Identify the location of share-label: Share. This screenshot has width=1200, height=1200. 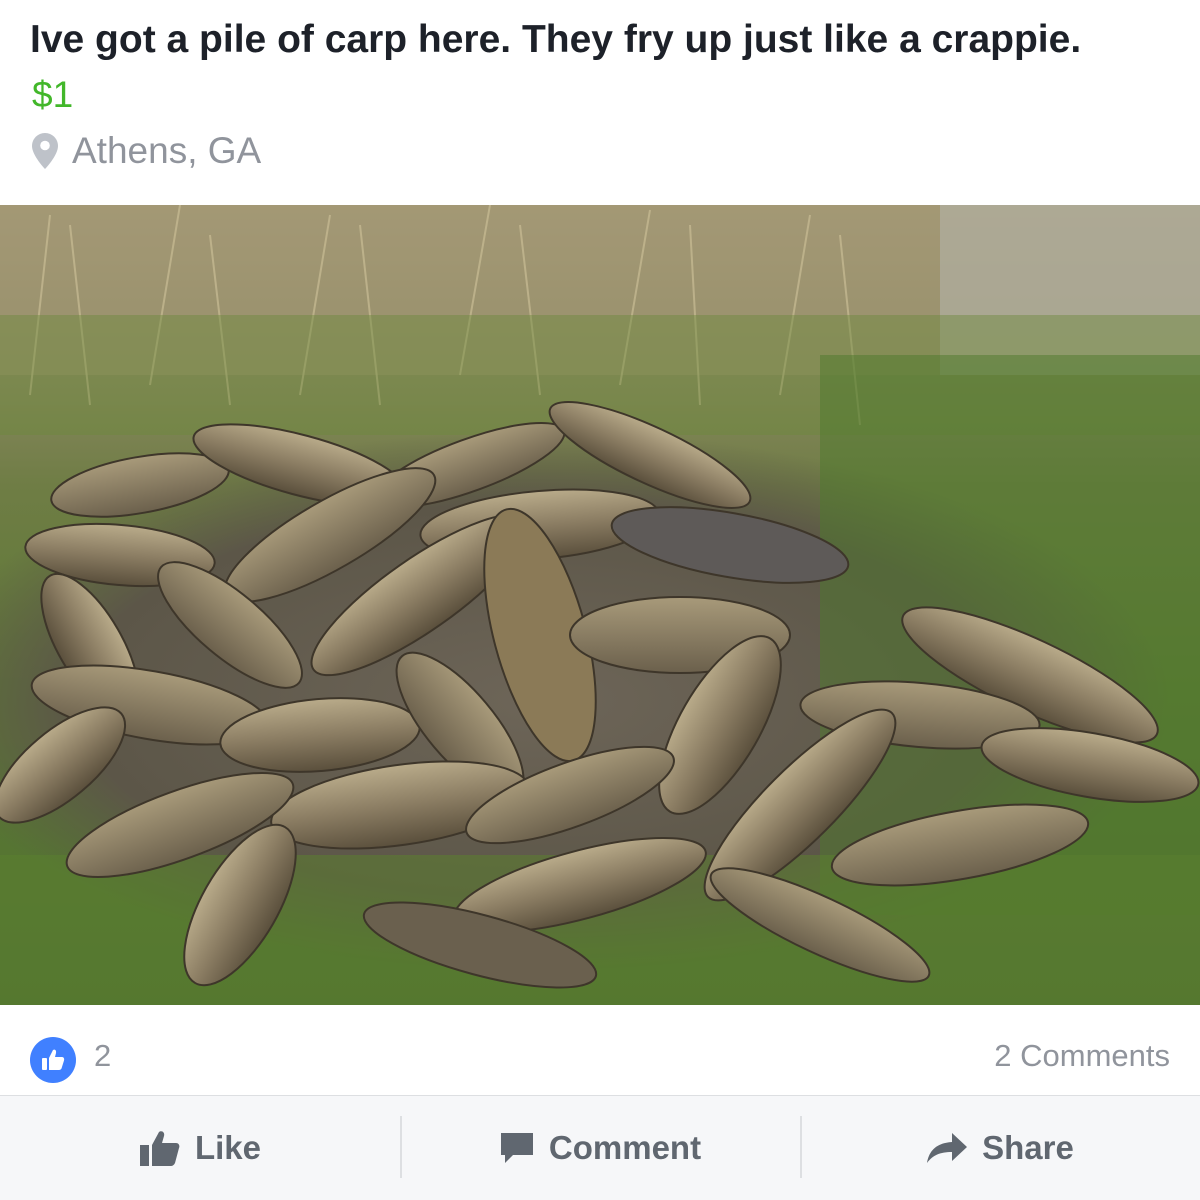
(1028, 1147).